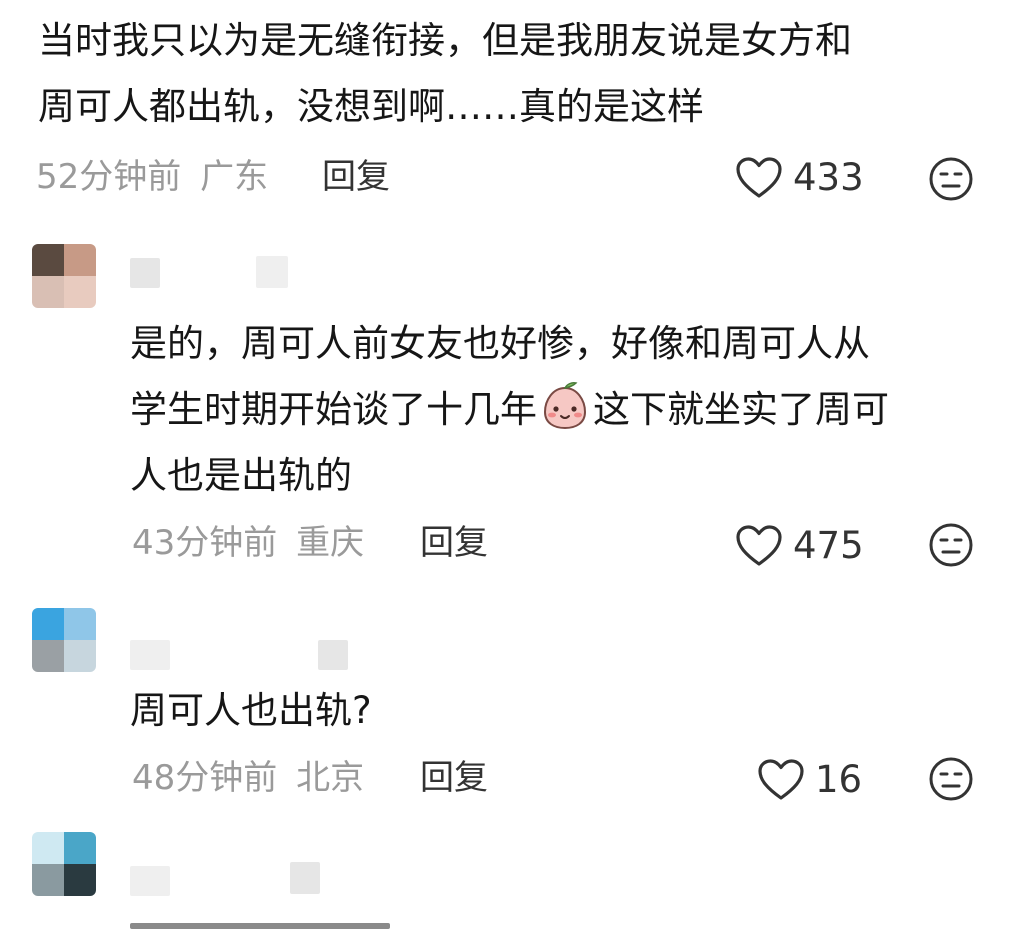 The height and width of the screenshot is (929, 1024). I want to click on comment-location: 重庆, so click(330, 543).